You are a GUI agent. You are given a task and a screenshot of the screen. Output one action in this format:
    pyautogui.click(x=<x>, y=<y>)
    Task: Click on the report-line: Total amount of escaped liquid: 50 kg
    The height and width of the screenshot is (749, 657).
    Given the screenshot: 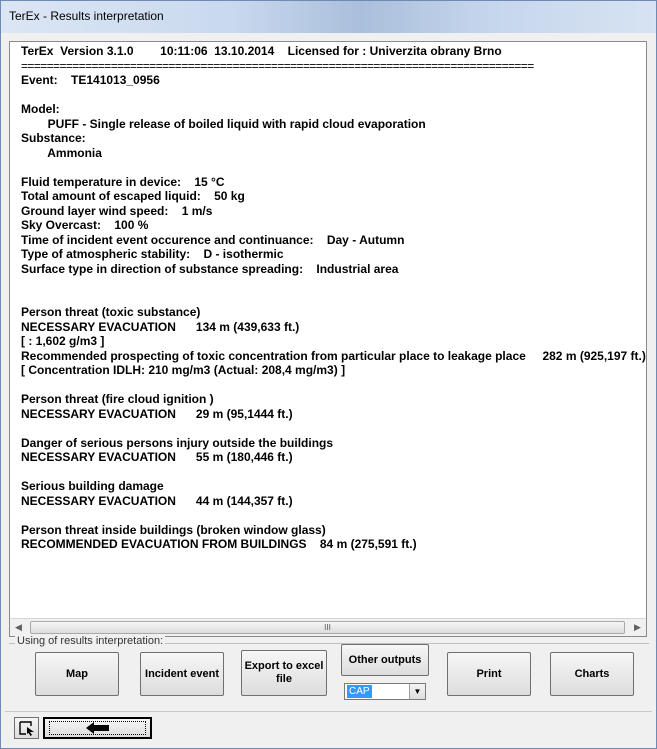 What is the action you would take?
    pyautogui.click(x=133, y=196)
    